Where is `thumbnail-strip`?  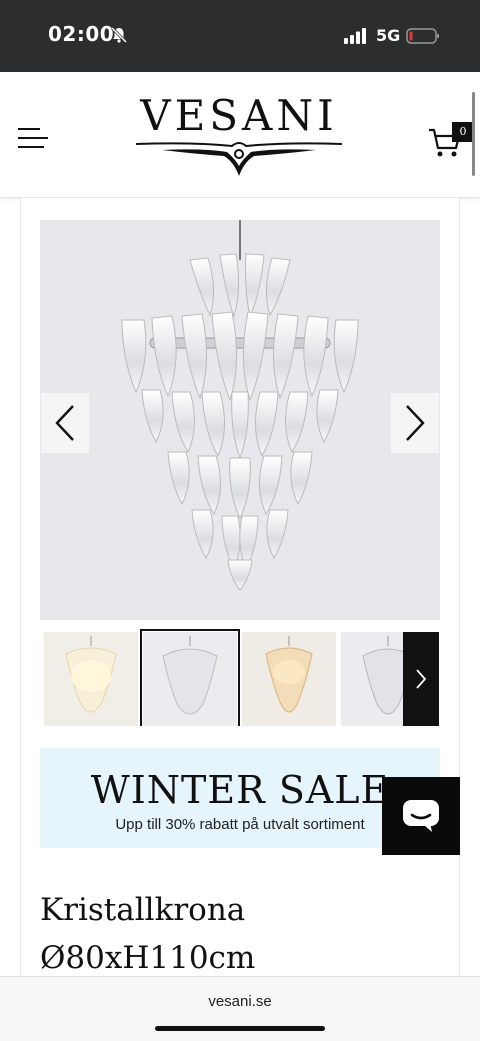
thumbnail-strip is located at coordinates (240, 677).